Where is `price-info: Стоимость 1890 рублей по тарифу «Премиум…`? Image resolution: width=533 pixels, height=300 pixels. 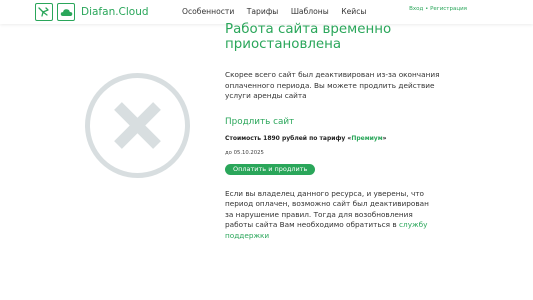
price-info: Стоимость 1890 рублей по тарифу «Премиум… is located at coordinates (332, 138).